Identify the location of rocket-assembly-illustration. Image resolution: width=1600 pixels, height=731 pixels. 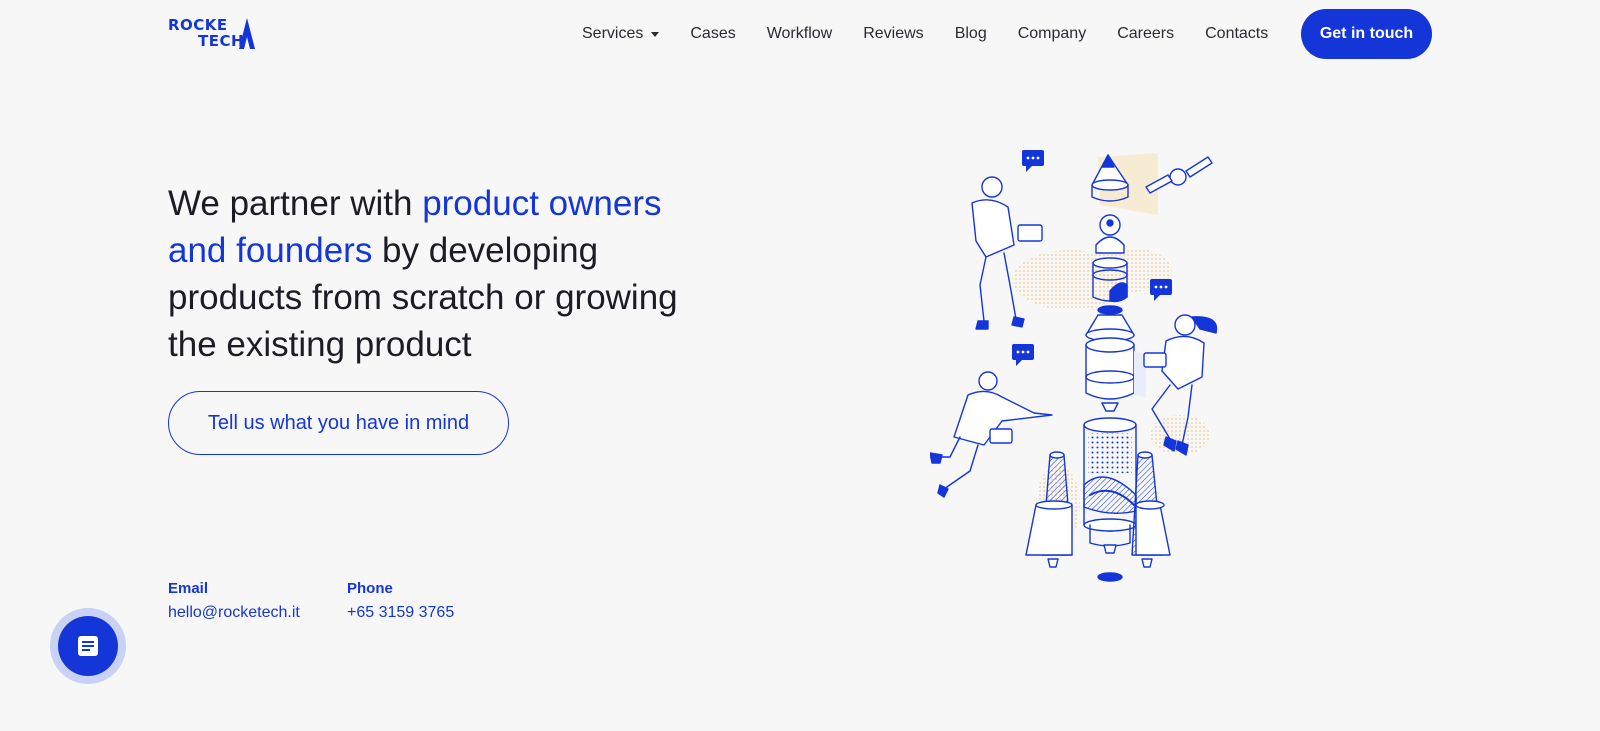
(1074, 366).